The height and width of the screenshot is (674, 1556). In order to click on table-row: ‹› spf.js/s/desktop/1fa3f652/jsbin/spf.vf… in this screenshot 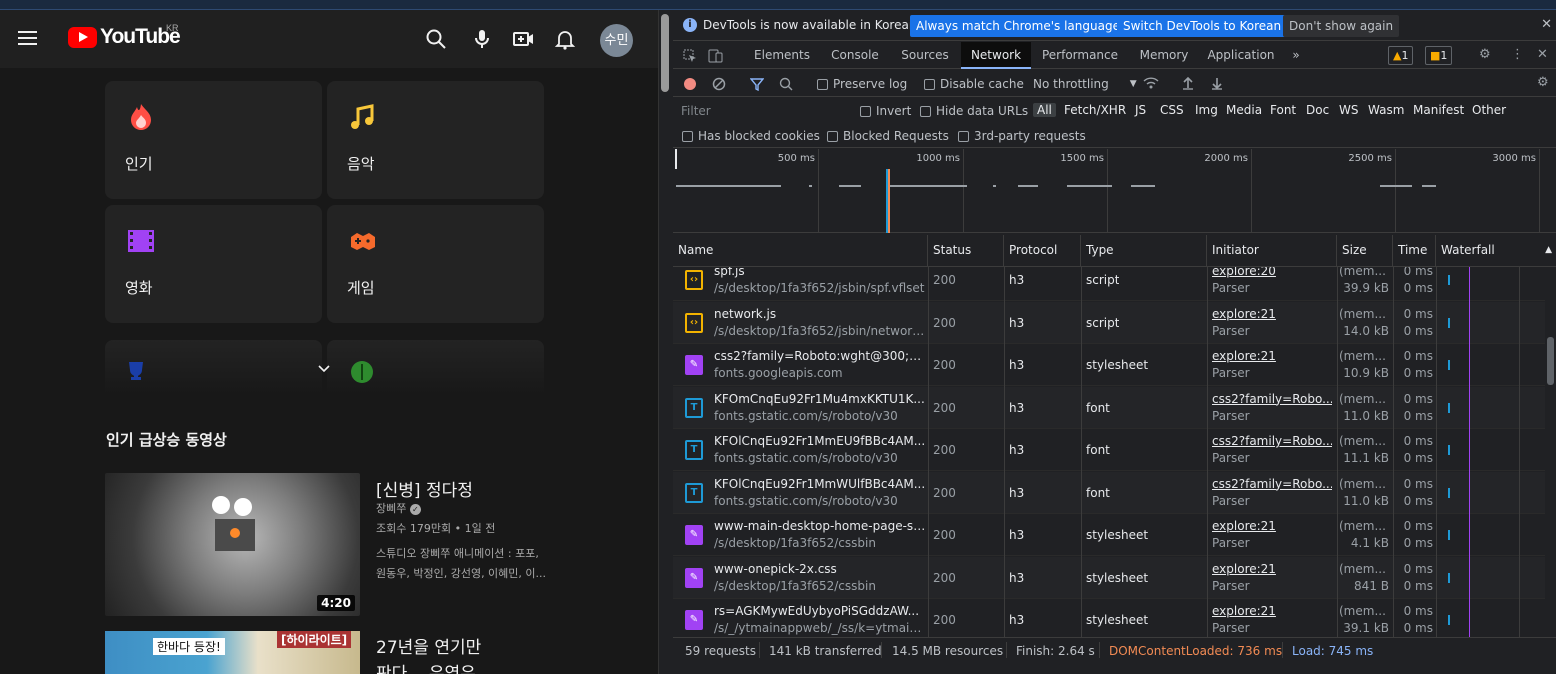, I will do `click(1109, 284)`.